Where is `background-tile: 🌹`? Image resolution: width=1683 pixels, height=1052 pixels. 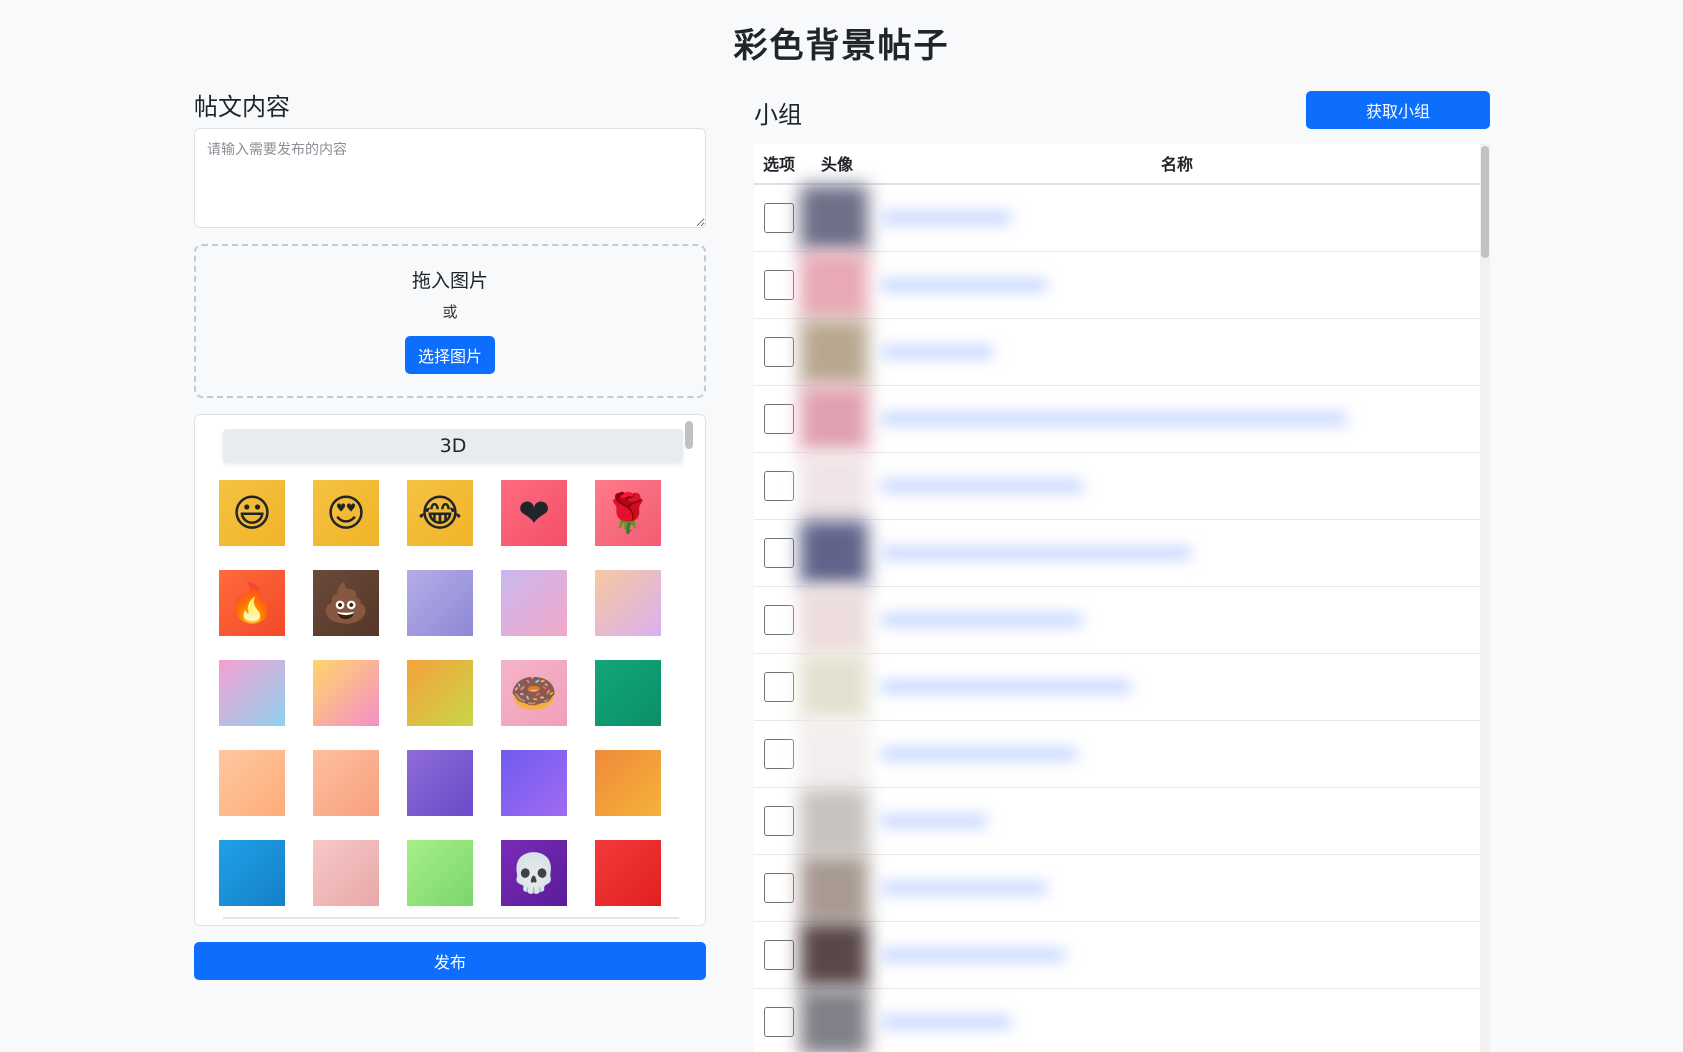 background-tile: 🌹 is located at coordinates (628, 513).